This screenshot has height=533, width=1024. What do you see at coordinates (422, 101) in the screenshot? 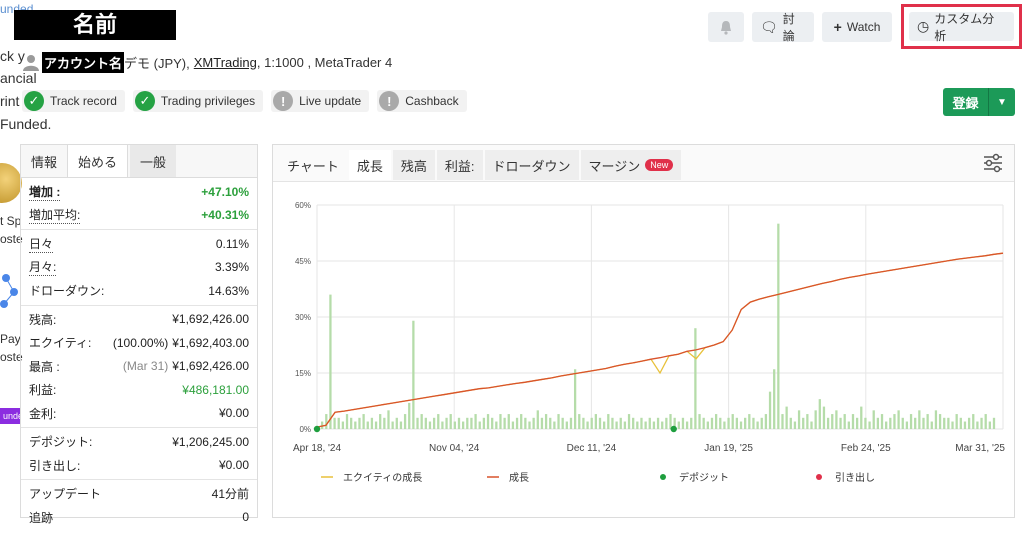
I see `badge-cashback: ! Cashback` at bounding box center [422, 101].